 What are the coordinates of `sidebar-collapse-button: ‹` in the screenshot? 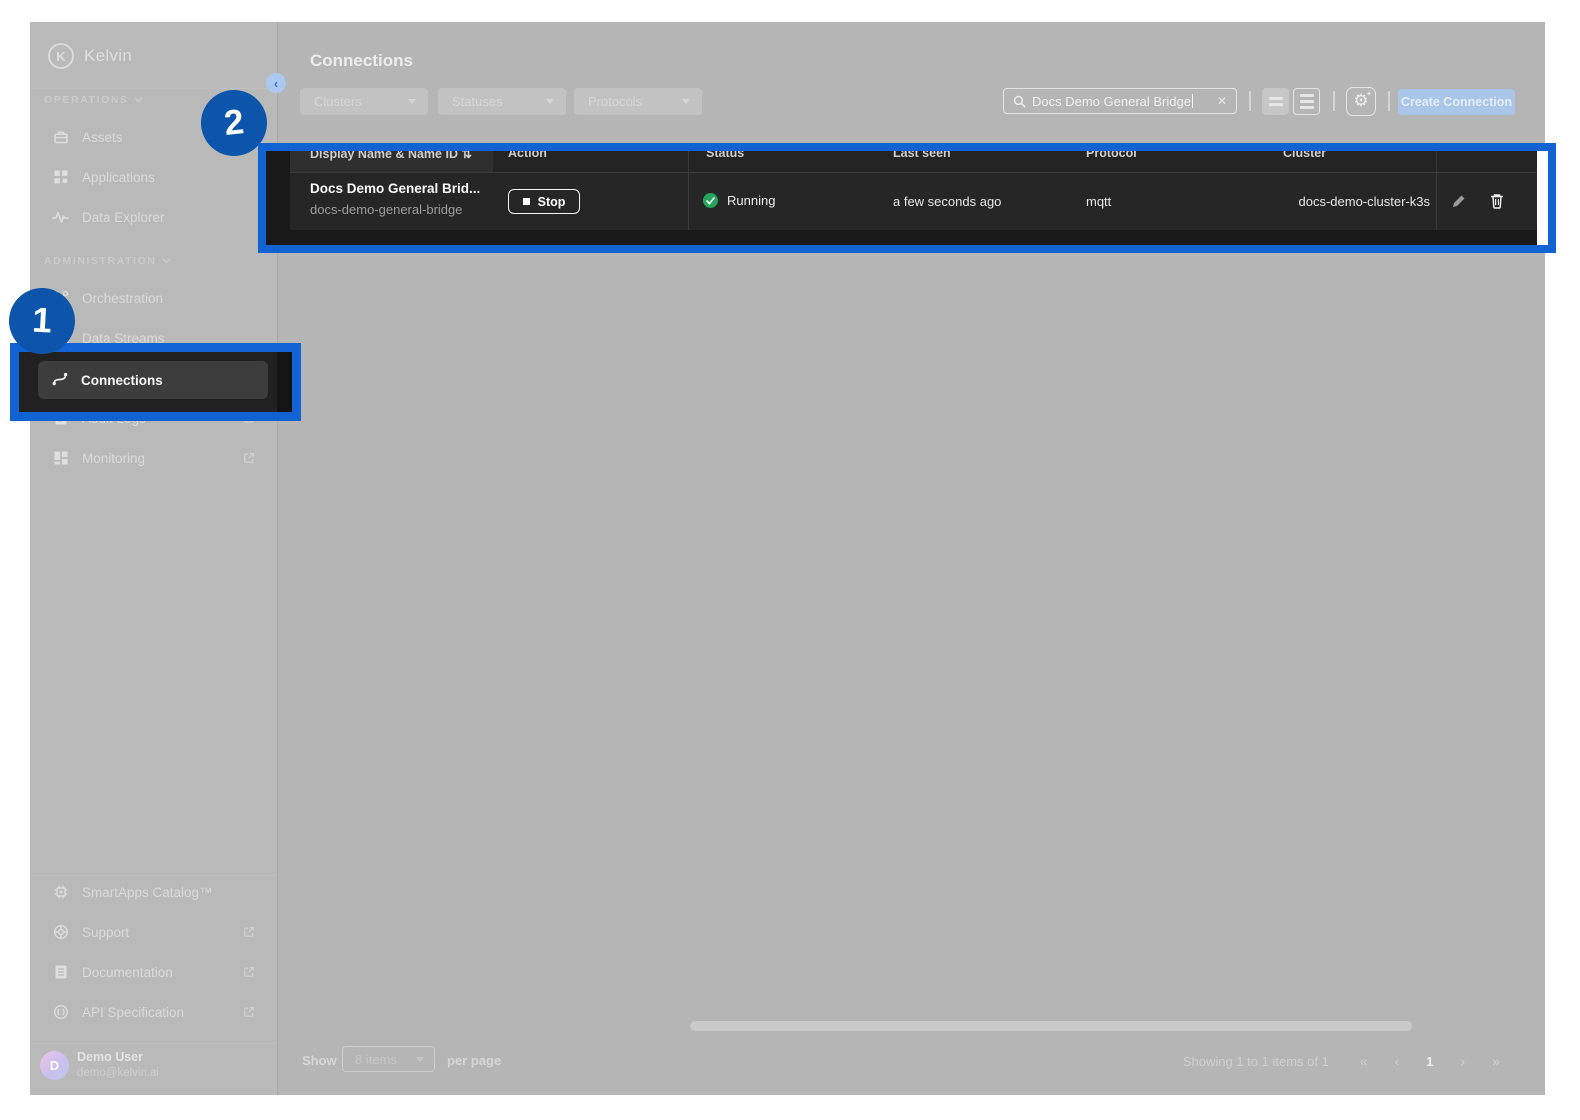 It's located at (276, 83).